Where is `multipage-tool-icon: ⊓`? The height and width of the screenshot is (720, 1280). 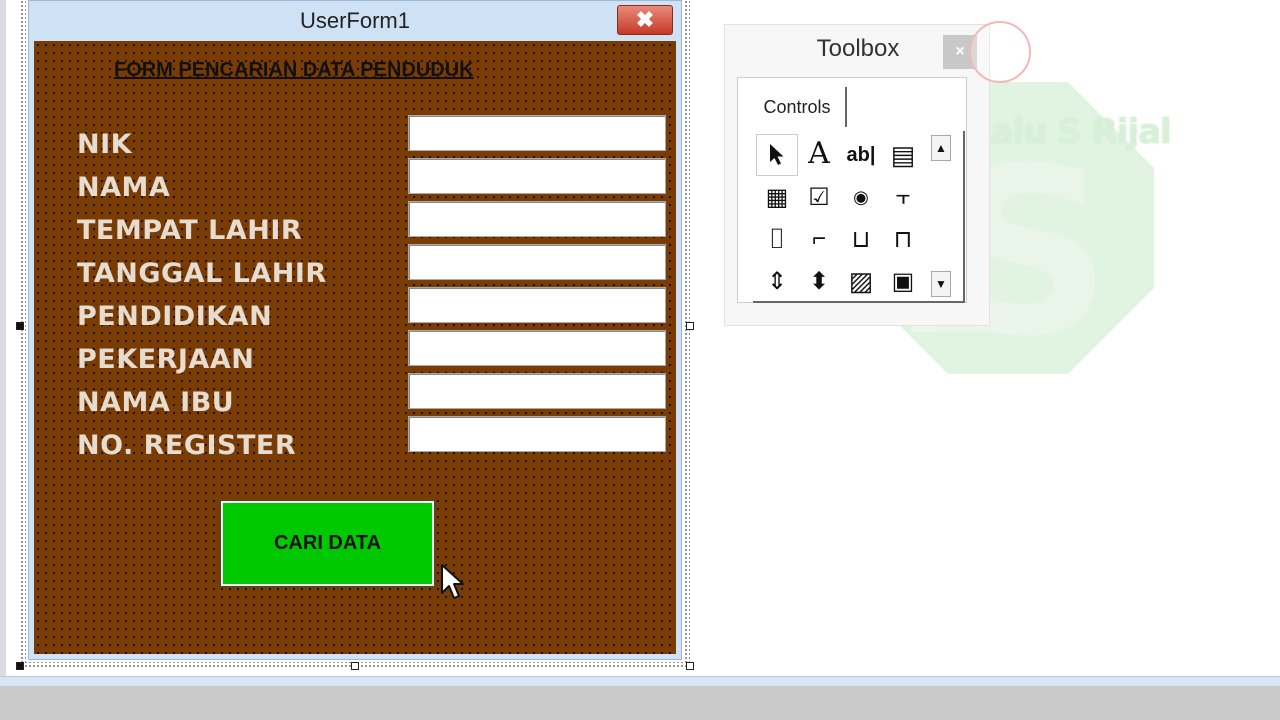 multipage-tool-icon: ⊓ is located at coordinates (903, 239).